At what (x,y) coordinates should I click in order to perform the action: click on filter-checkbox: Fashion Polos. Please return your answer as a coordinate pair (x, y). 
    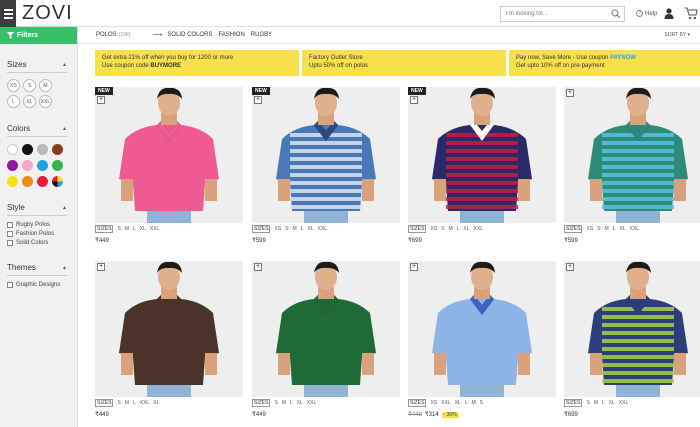
    Looking at the image, I should click on (38, 233).